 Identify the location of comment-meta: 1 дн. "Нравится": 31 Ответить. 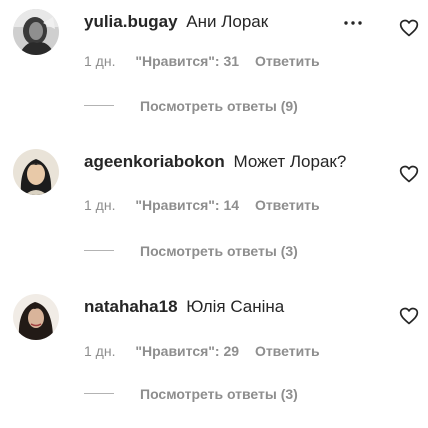
(202, 61).